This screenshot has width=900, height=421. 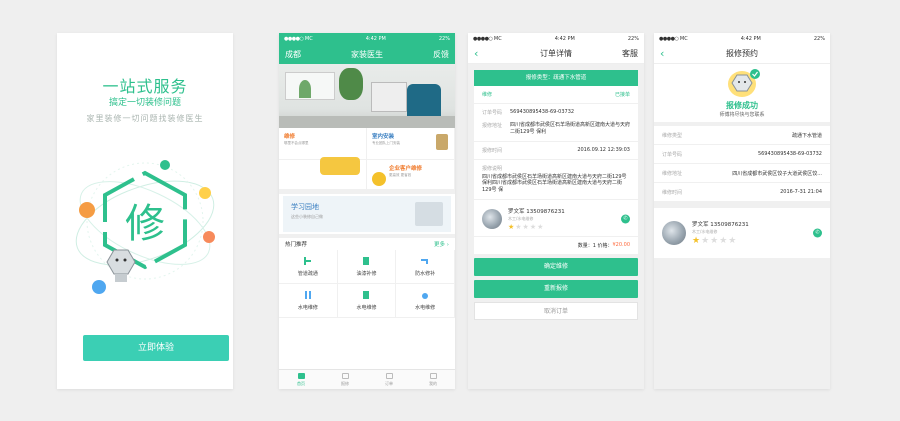 What do you see at coordinates (145, 118) in the screenshot?
I see `splash-slogan: 家里装修一切问题找装修医生` at bounding box center [145, 118].